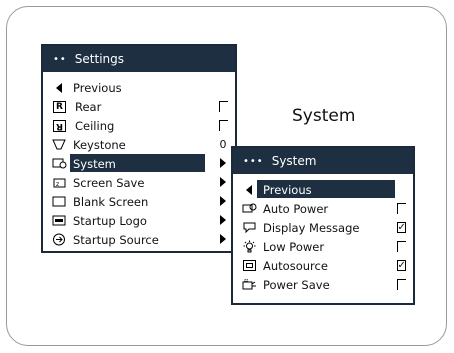  What do you see at coordinates (60, 59) in the screenshot?
I see `menu-dots-icon: ••` at bounding box center [60, 59].